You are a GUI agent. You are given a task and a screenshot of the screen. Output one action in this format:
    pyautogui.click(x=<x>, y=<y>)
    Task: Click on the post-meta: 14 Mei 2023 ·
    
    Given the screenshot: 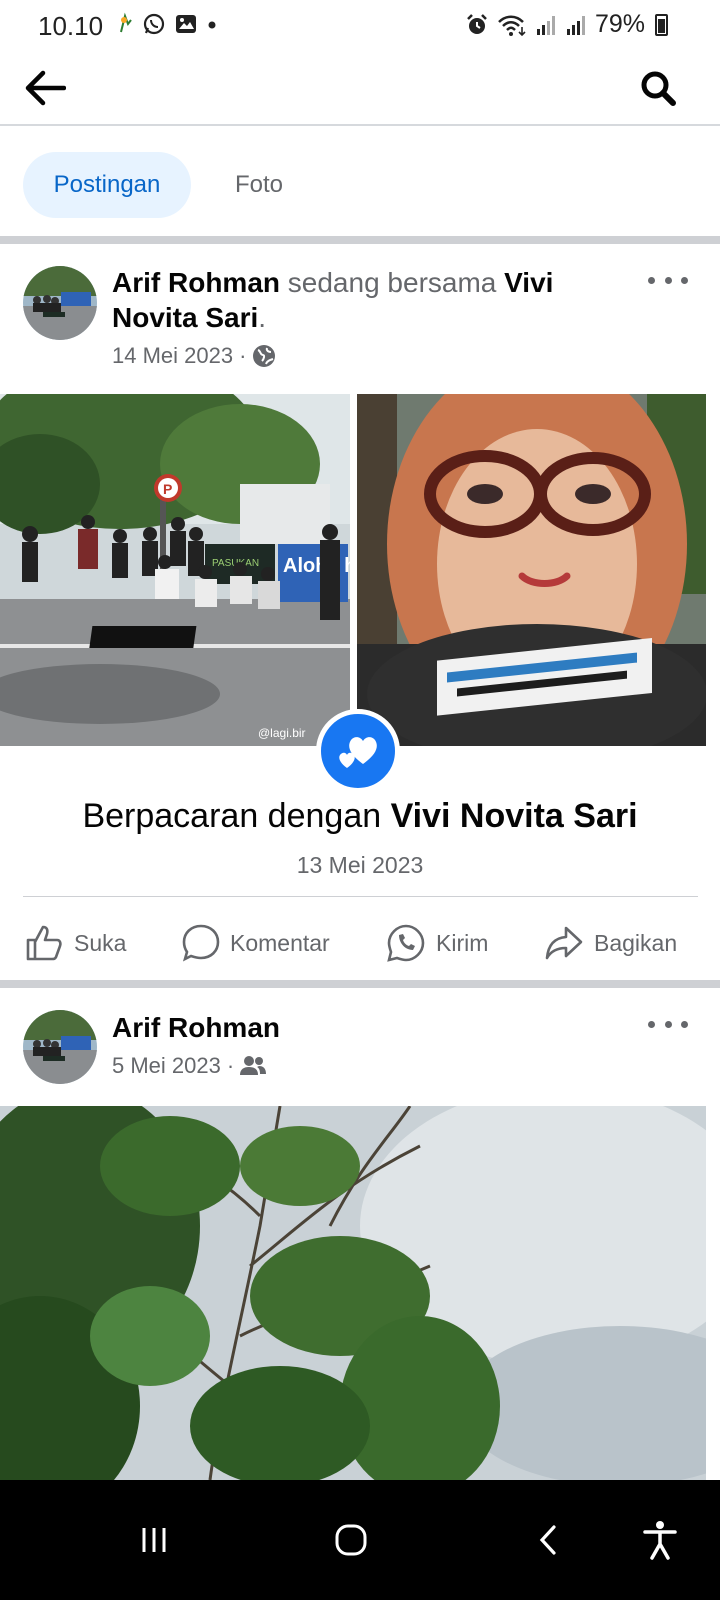 What is the action you would take?
    pyautogui.click(x=194, y=356)
    